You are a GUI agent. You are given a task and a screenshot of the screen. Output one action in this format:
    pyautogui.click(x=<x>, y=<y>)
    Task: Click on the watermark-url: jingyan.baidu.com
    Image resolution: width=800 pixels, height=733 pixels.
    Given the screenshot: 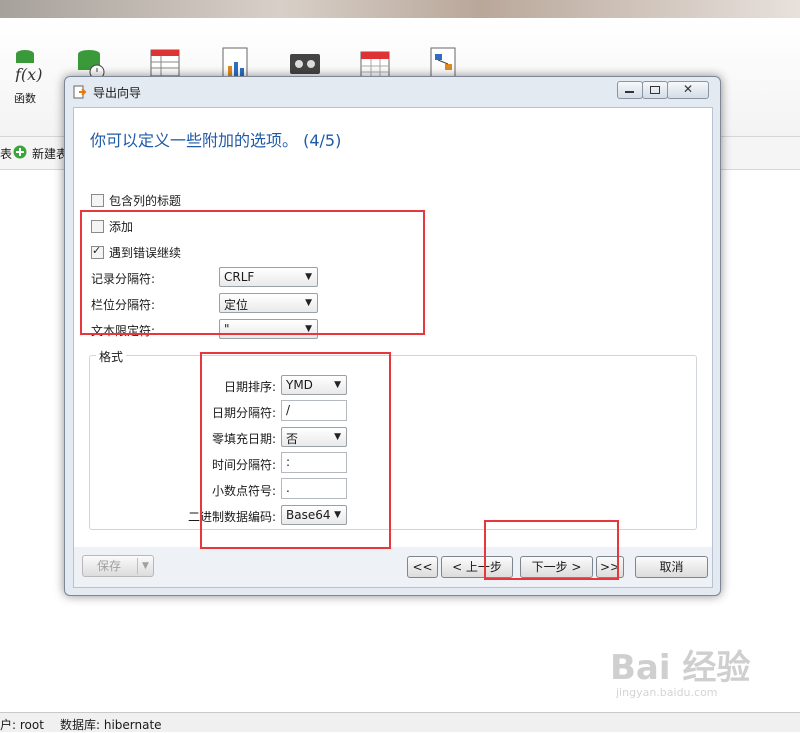 What is the action you would take?
    pyautogui.click(x=667, y=692)
    